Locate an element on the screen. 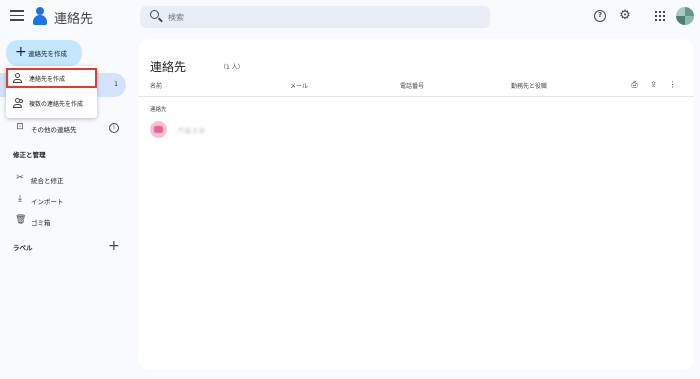 This screenshot has height=379, width=700. sidebar-item-other-contacts: ⊡ その他の連絡先 is located at coordinates (63, 128).